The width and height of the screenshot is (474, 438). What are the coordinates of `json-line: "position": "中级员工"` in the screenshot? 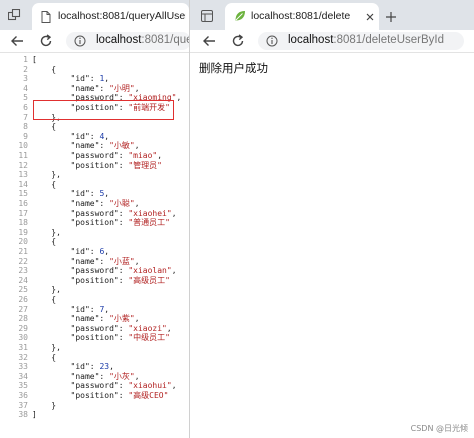 It's located at (101, 338).